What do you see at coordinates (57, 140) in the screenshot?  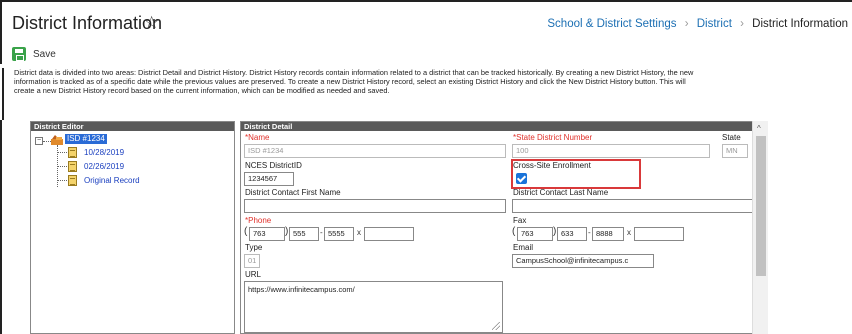 I see `district-folder-icon` at bounding box center [57, 140].